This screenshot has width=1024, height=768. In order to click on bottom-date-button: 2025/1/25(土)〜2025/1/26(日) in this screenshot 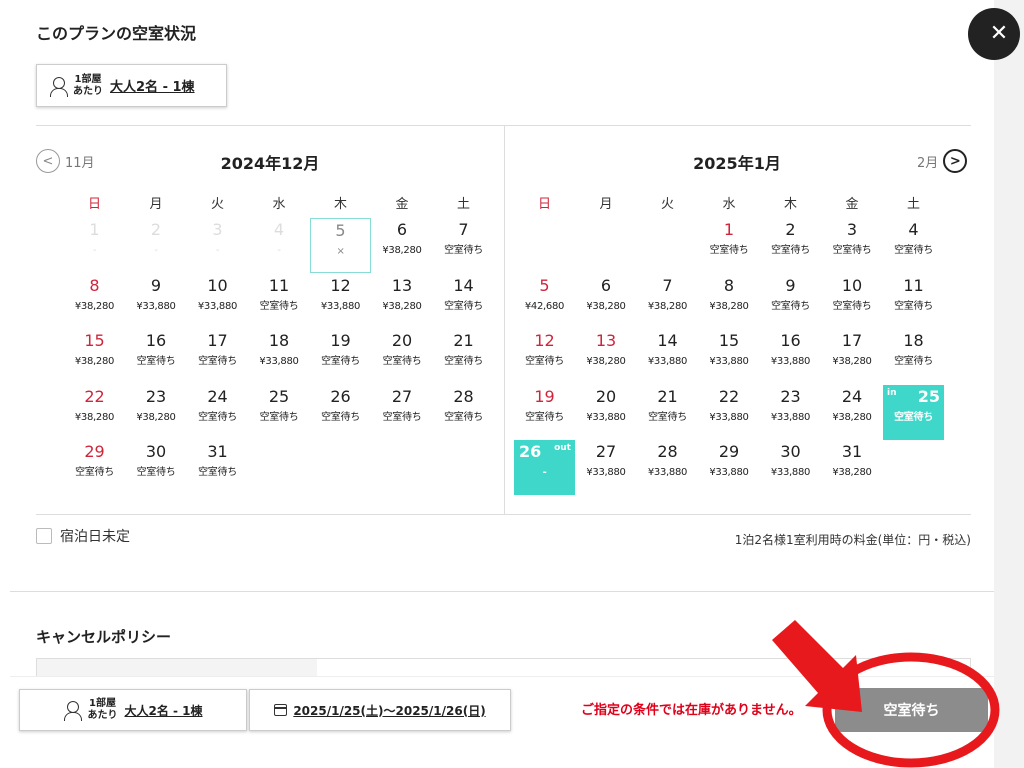, I will do `click(380, 710)`.